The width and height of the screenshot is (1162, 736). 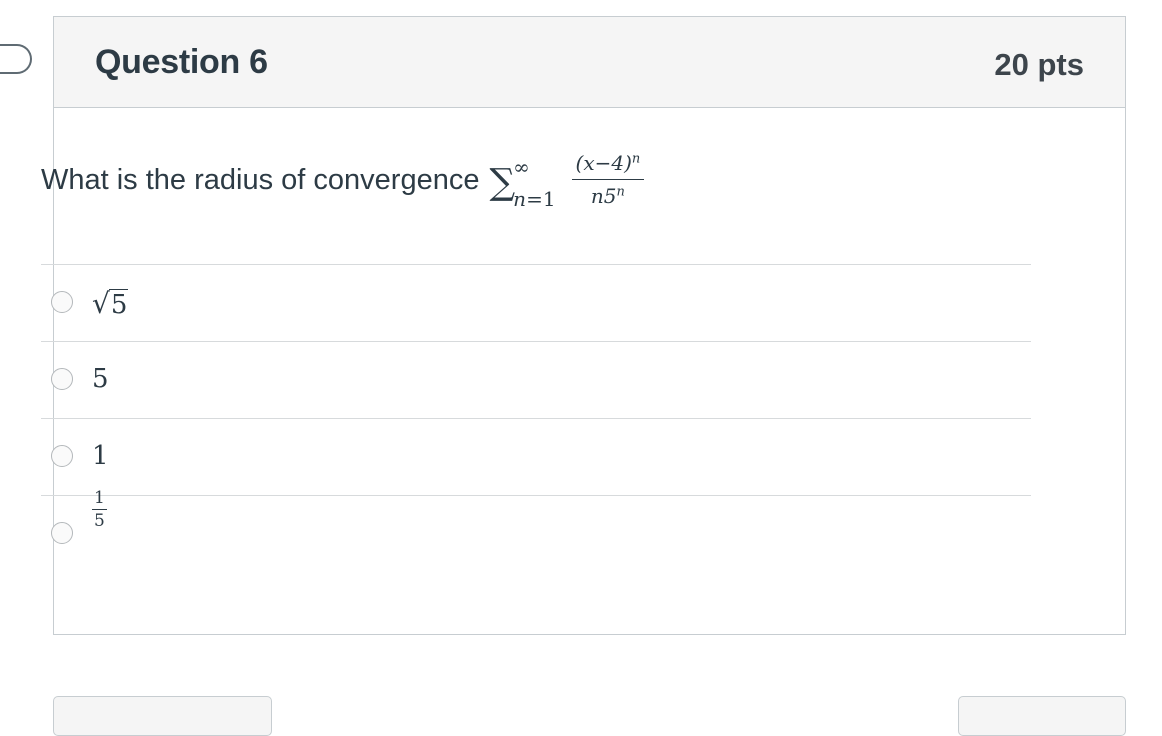 I want to click on answer-label-3: 1, so click(x=100, y=456).